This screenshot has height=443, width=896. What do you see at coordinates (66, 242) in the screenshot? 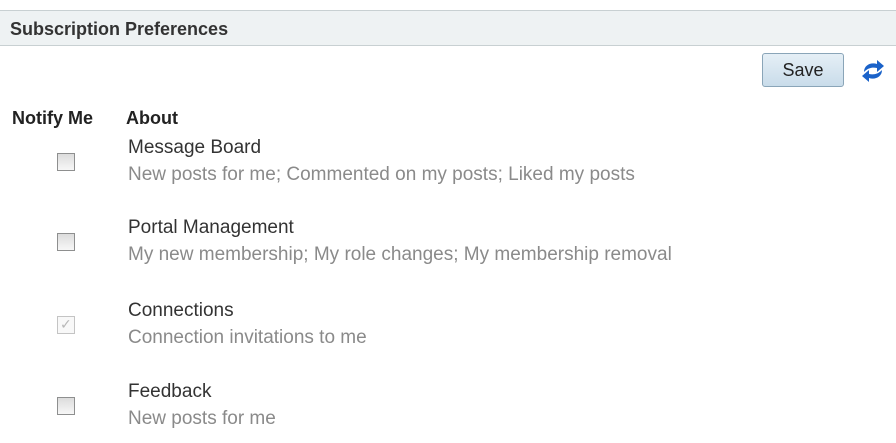
I see `notify-checkbox-portal-management` at bounding box center [66, 242].